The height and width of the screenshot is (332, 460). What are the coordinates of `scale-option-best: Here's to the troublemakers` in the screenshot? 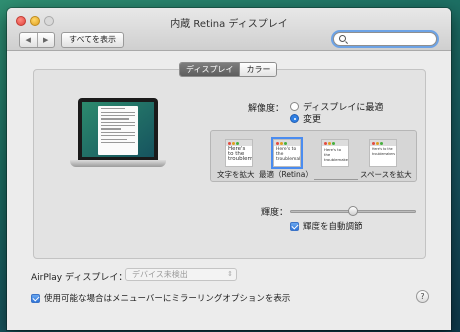 It's located at (287, 153).